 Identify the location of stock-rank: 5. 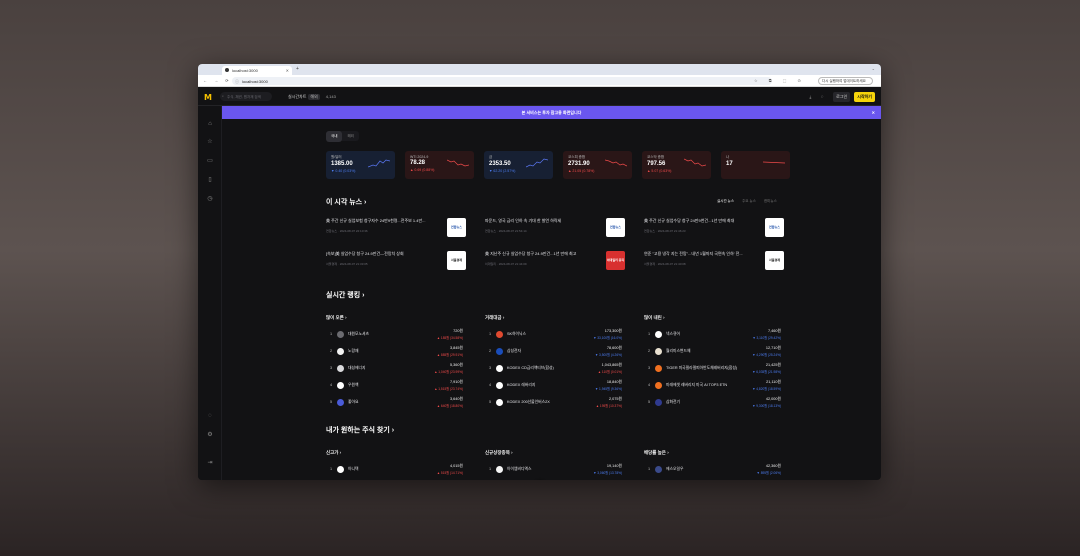
(490, 402).